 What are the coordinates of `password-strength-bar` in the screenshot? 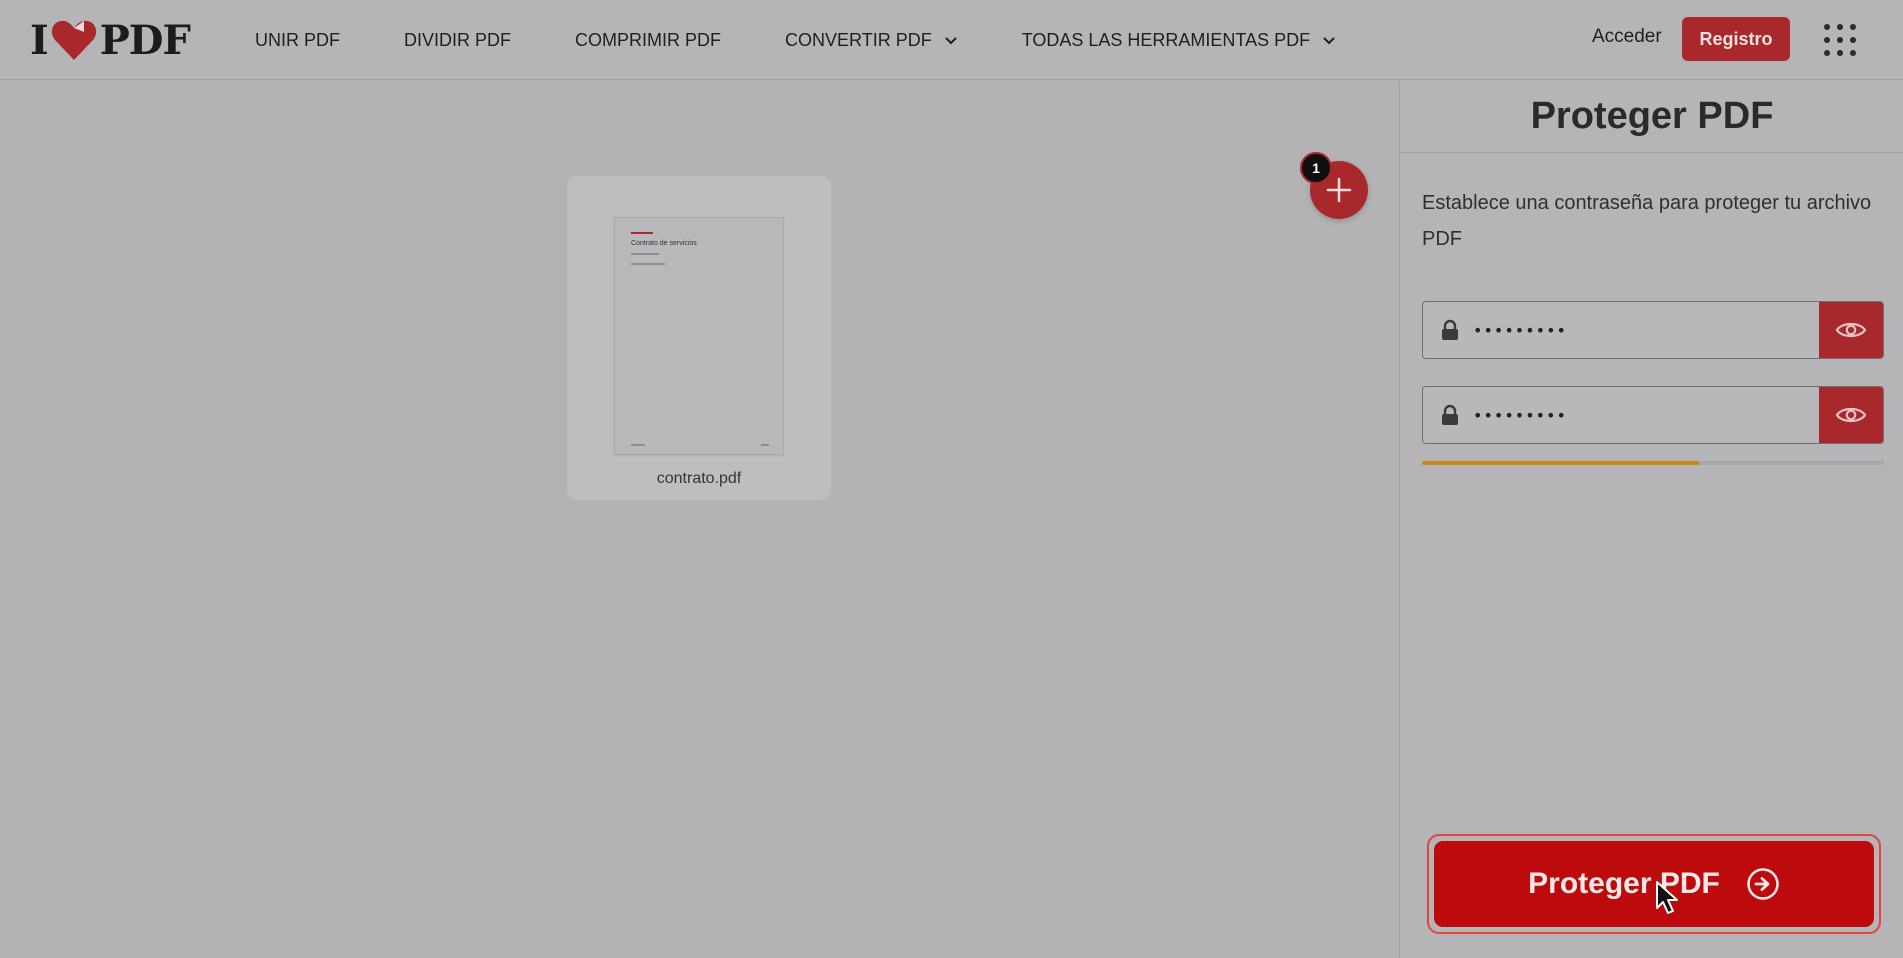 It's located at (1653, 463).